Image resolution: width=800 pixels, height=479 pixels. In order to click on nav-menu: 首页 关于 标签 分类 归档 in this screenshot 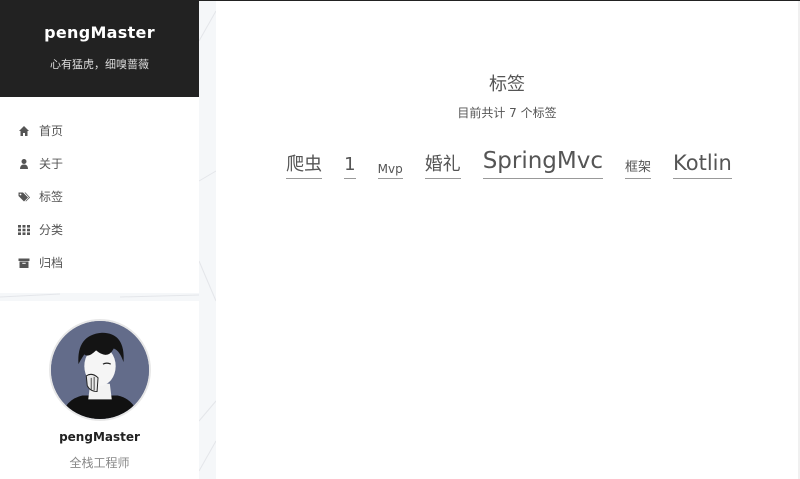, I will do `click(99, 195)`.